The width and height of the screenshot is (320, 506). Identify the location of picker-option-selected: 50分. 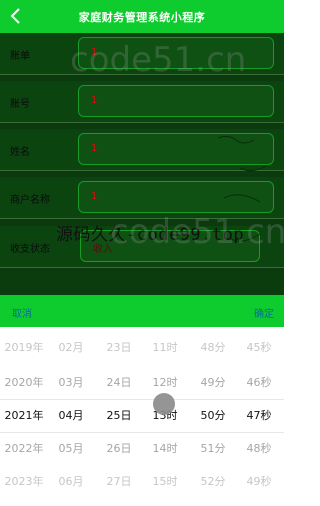
(213, 415).